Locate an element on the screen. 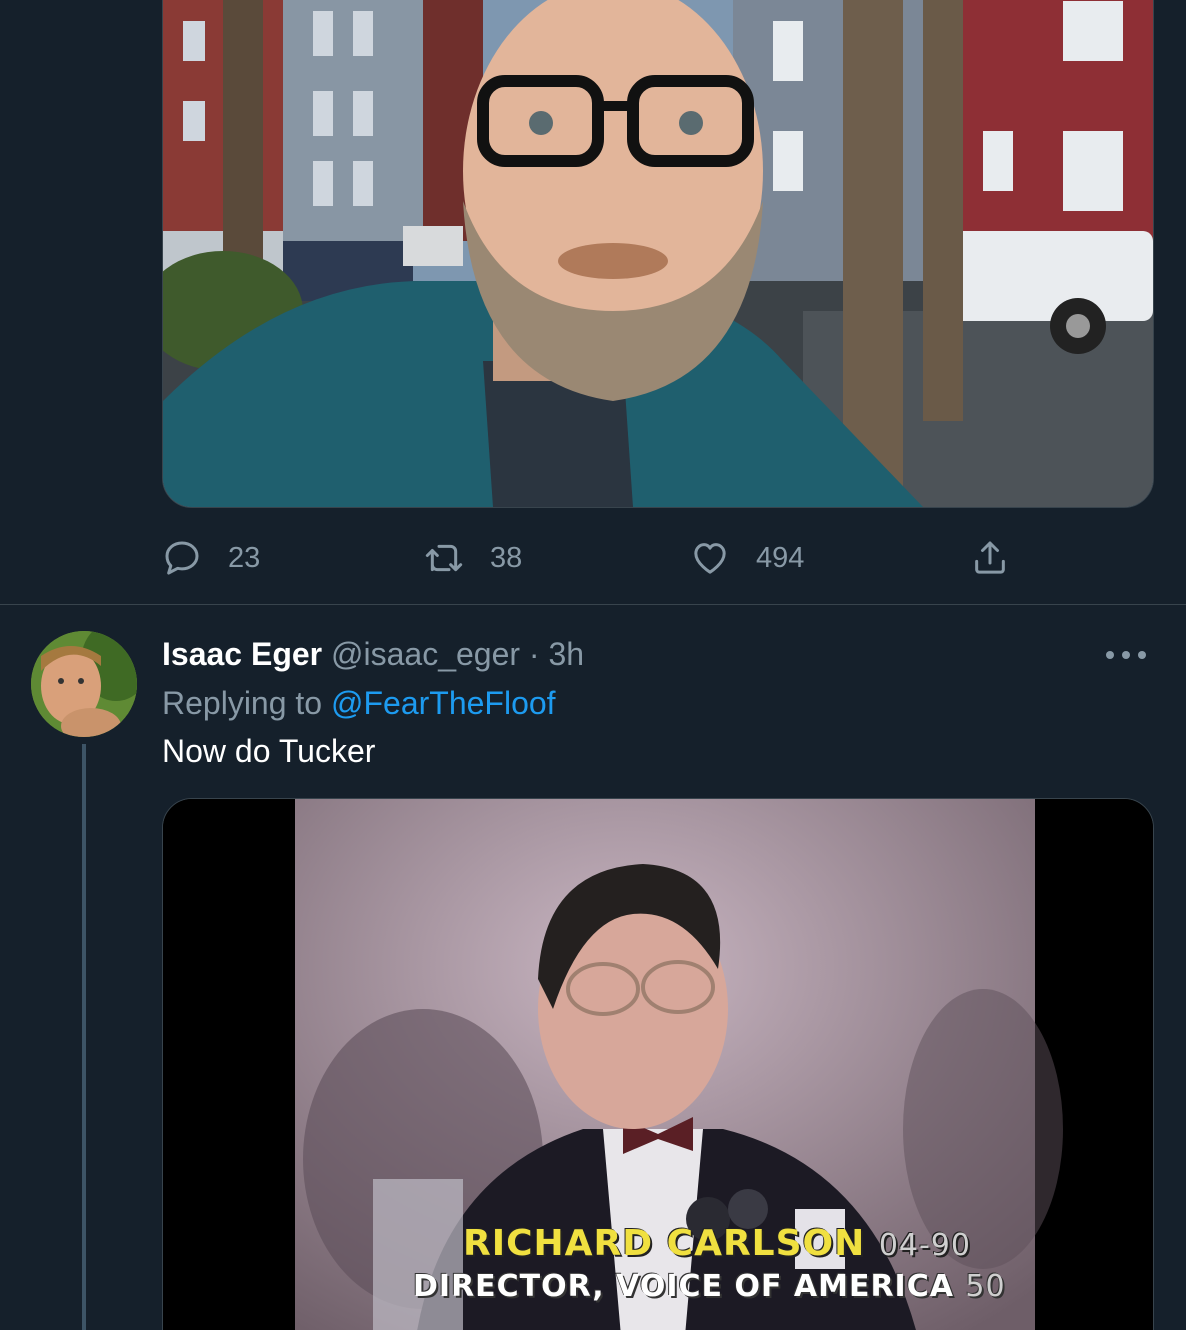 The image size is (1186, 1330). caption-name-text: RICHARD CARLSON is located at coordinates (664, 1243).